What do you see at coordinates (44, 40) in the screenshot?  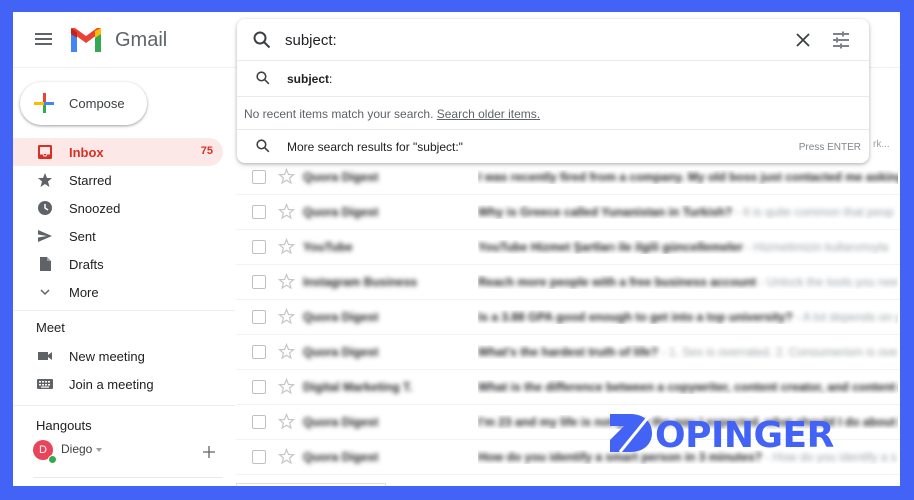 I see `main-menu-icon` at bounding box center [44, 40].